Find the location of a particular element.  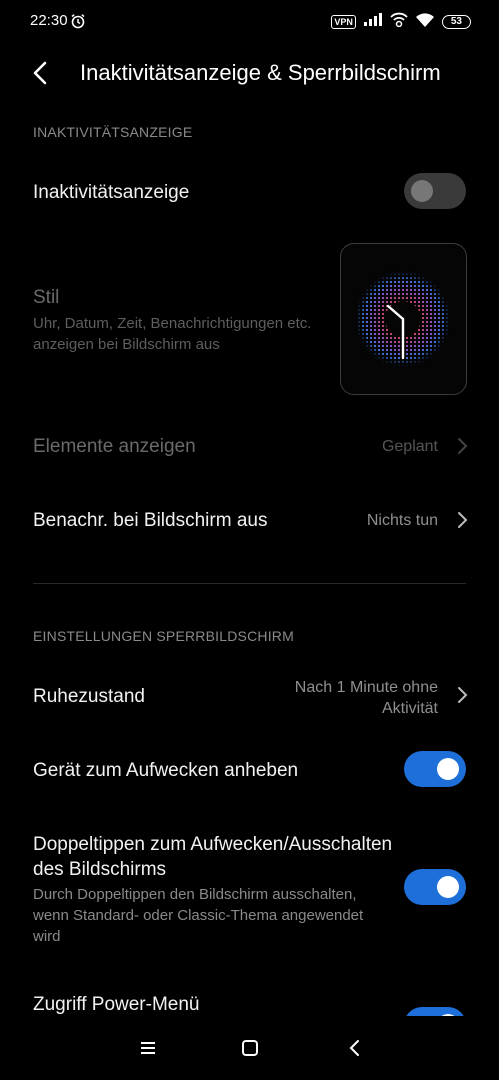

clock-style-preview is located at coordinates (403, 319).